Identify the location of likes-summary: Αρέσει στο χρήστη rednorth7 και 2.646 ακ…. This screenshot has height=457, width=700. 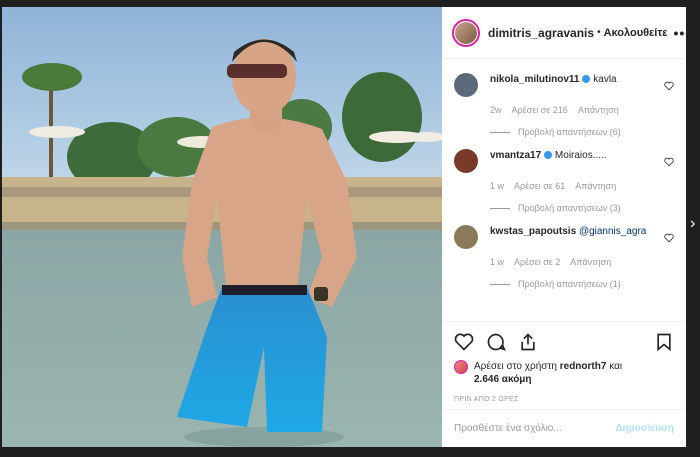
(564, 373).